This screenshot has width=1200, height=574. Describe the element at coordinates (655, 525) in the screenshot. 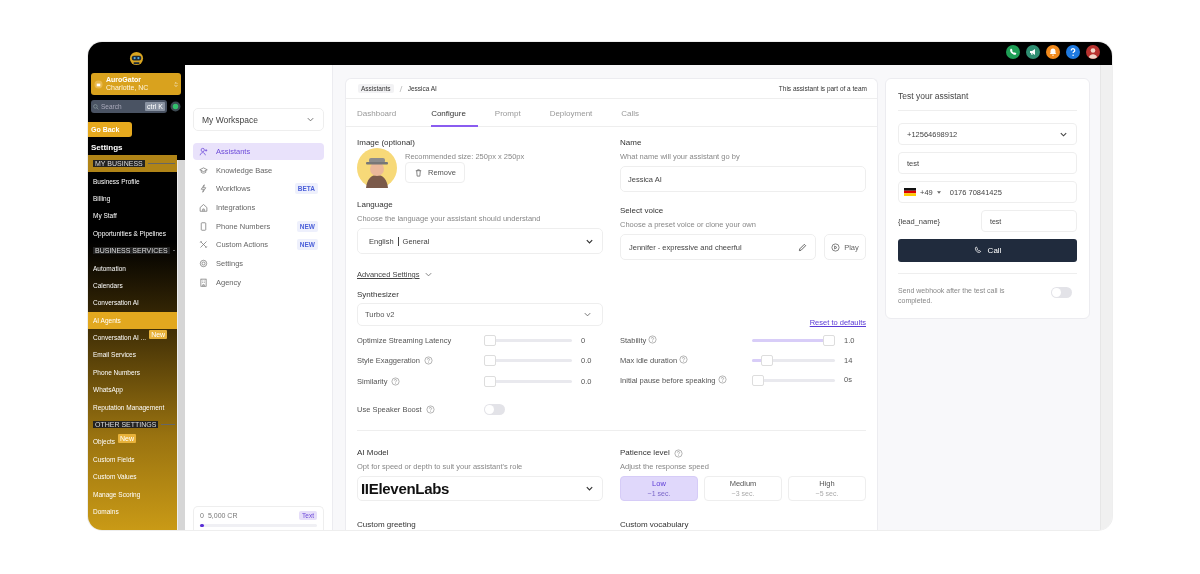

I see `field-label: Custom vocabulary` at that location.